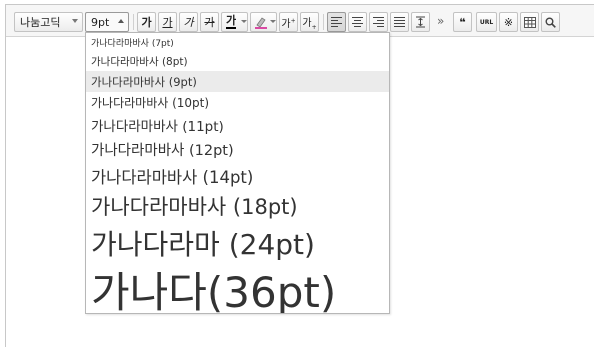 This screenshot has height=347, width=594. I want to click on highlighter-icon, so click(261, 22).